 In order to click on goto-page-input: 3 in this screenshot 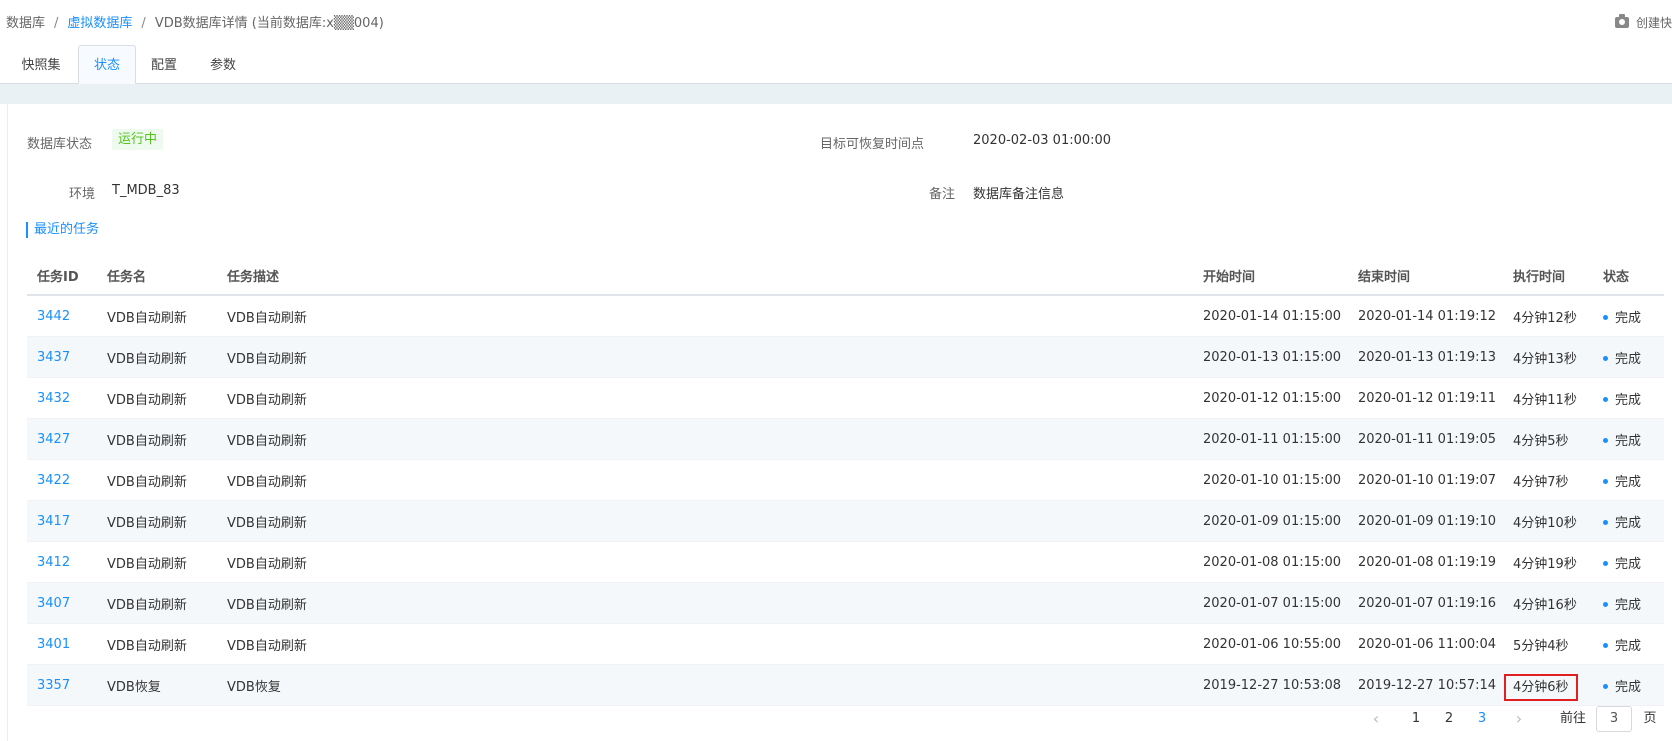, I will do `click(1614, 719)`.